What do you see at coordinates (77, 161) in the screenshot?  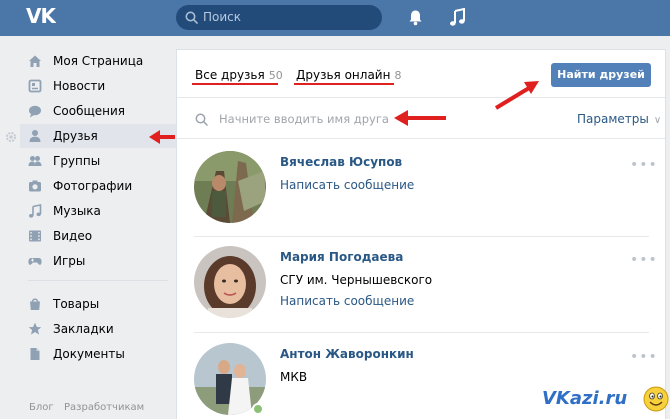 I see `sidebar-item-label: Группы` at bounding box center [77, 161].